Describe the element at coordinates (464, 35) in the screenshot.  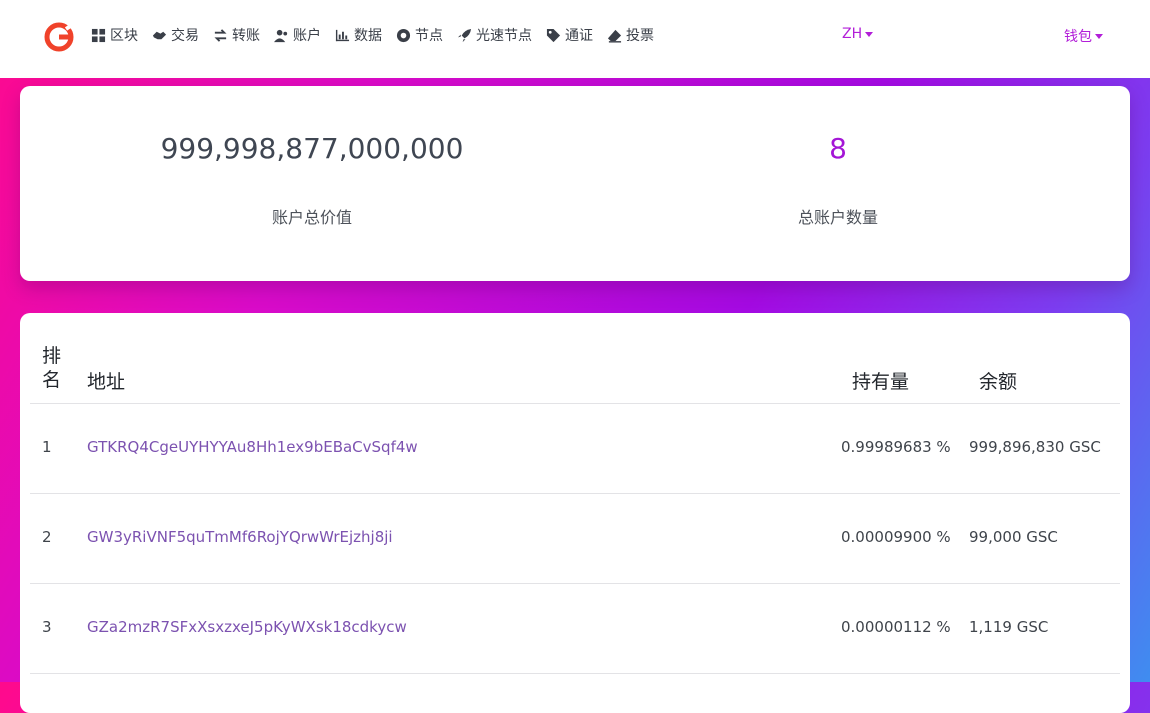
I see `rocket-icon` at that location.